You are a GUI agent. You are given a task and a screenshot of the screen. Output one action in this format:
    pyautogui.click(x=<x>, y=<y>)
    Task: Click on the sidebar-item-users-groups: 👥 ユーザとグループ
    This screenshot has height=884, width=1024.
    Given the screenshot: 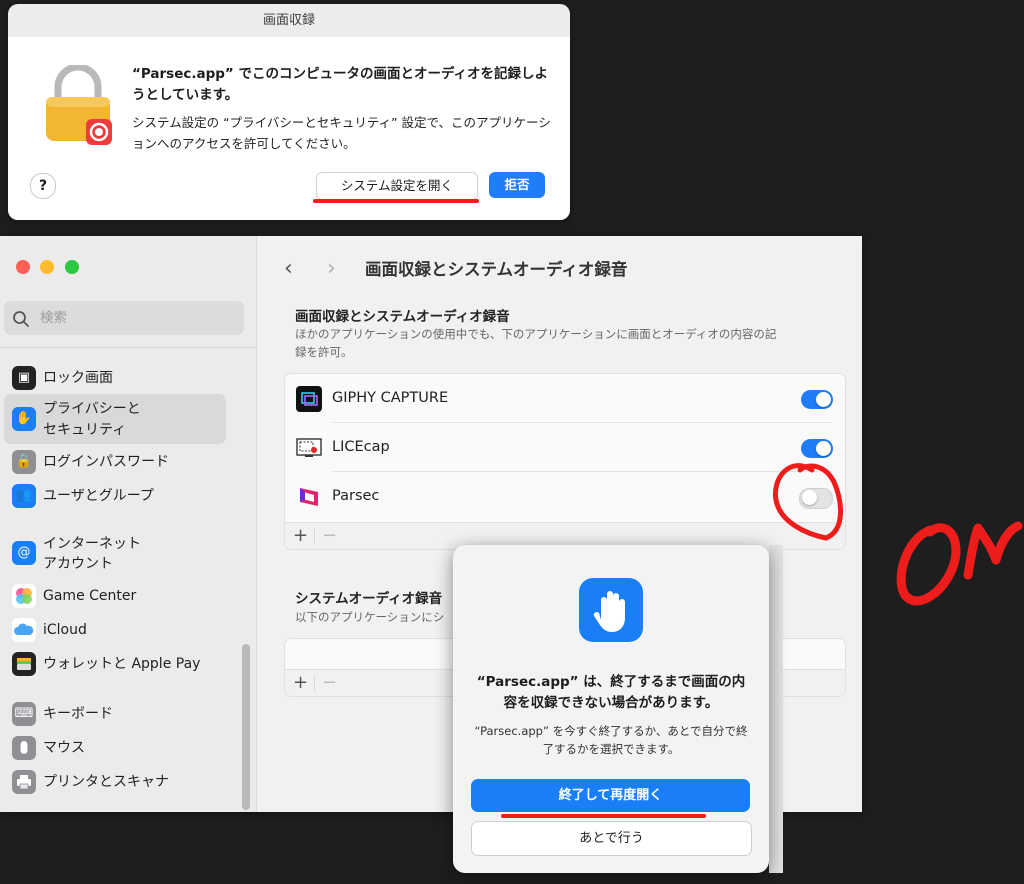 What is the action you would take?
    pyautogui.click(x=115, y=496)
    